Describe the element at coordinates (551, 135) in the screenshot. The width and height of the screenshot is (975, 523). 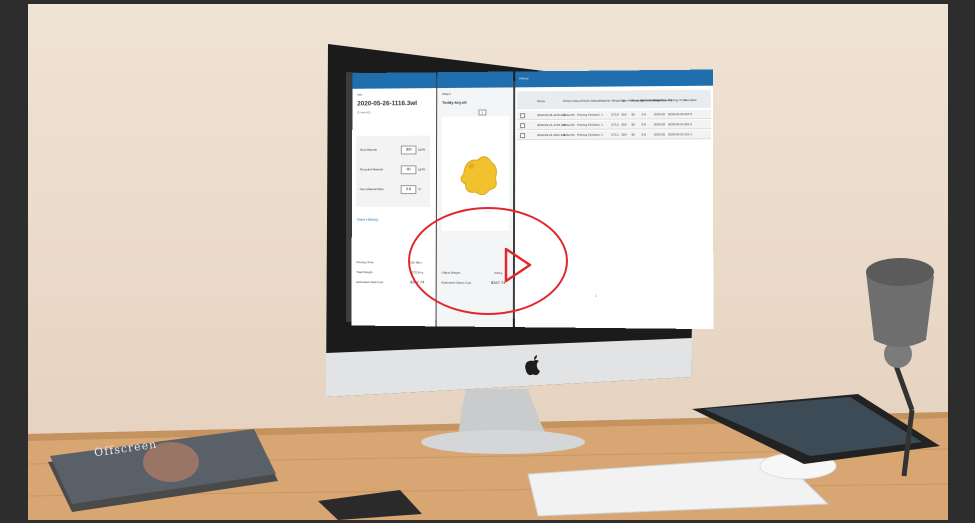
I see `table-cell: 2020-05-21-1511.3wl` at that location.